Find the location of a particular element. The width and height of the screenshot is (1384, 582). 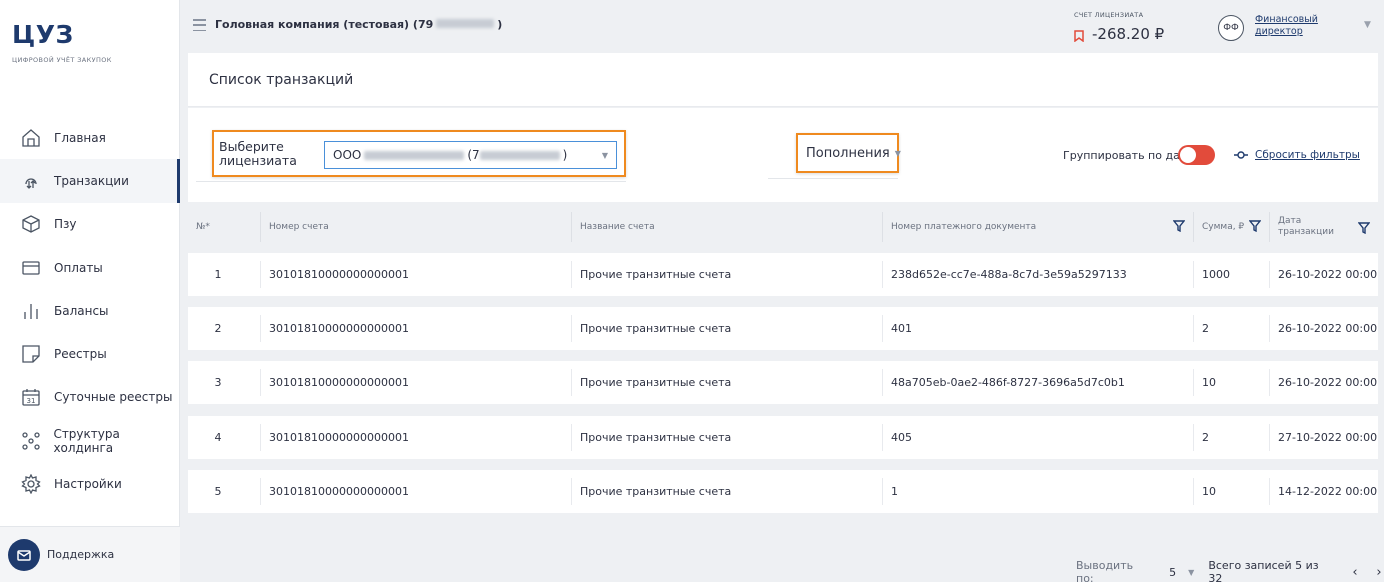

column-header-sum: Сумма, ₽ is located at coordinates (1231, 227).